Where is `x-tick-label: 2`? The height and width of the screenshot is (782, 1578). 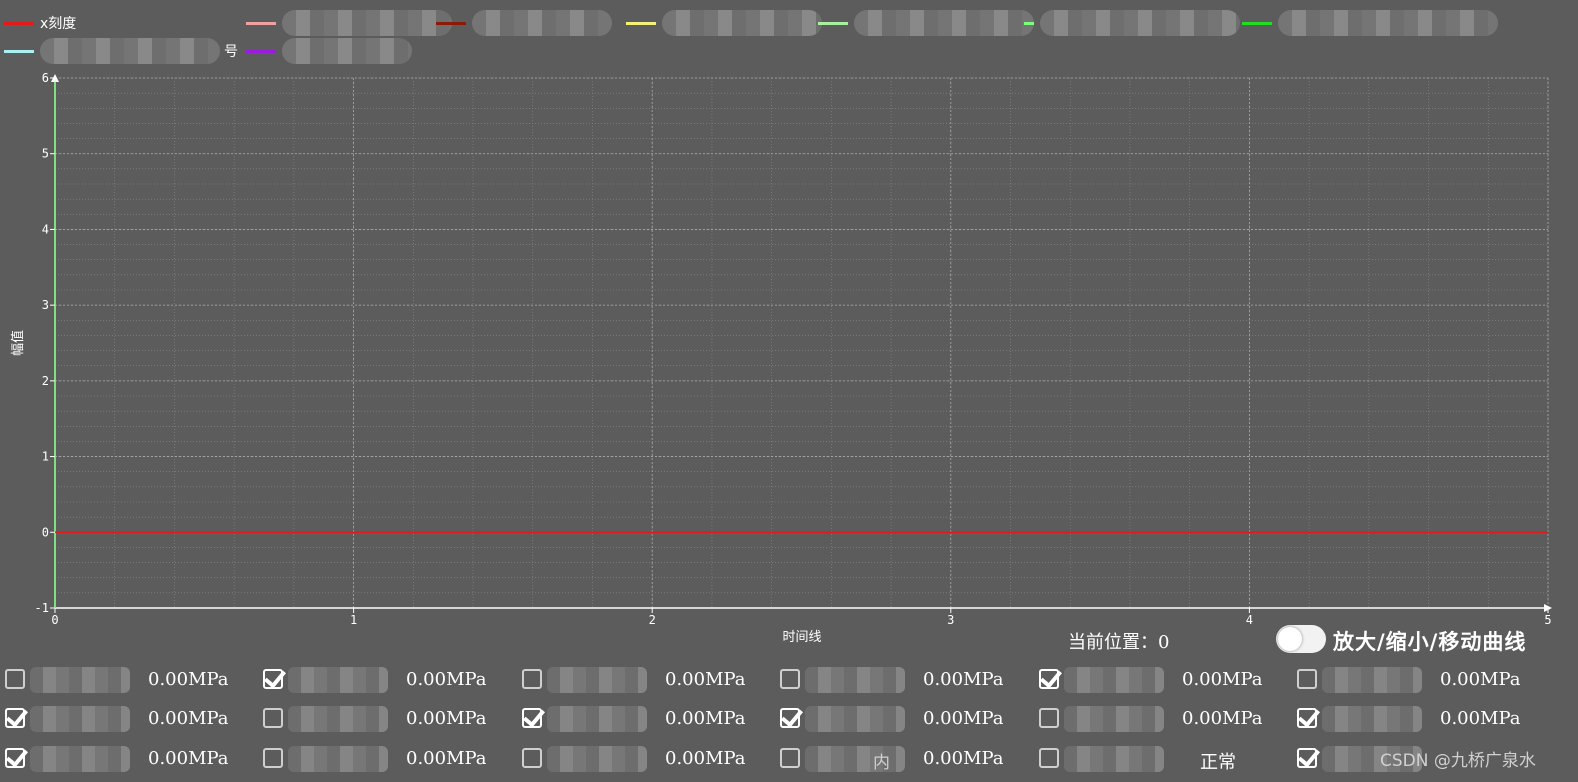
x-tick-label: 2 is located at coordinates (652, 620).